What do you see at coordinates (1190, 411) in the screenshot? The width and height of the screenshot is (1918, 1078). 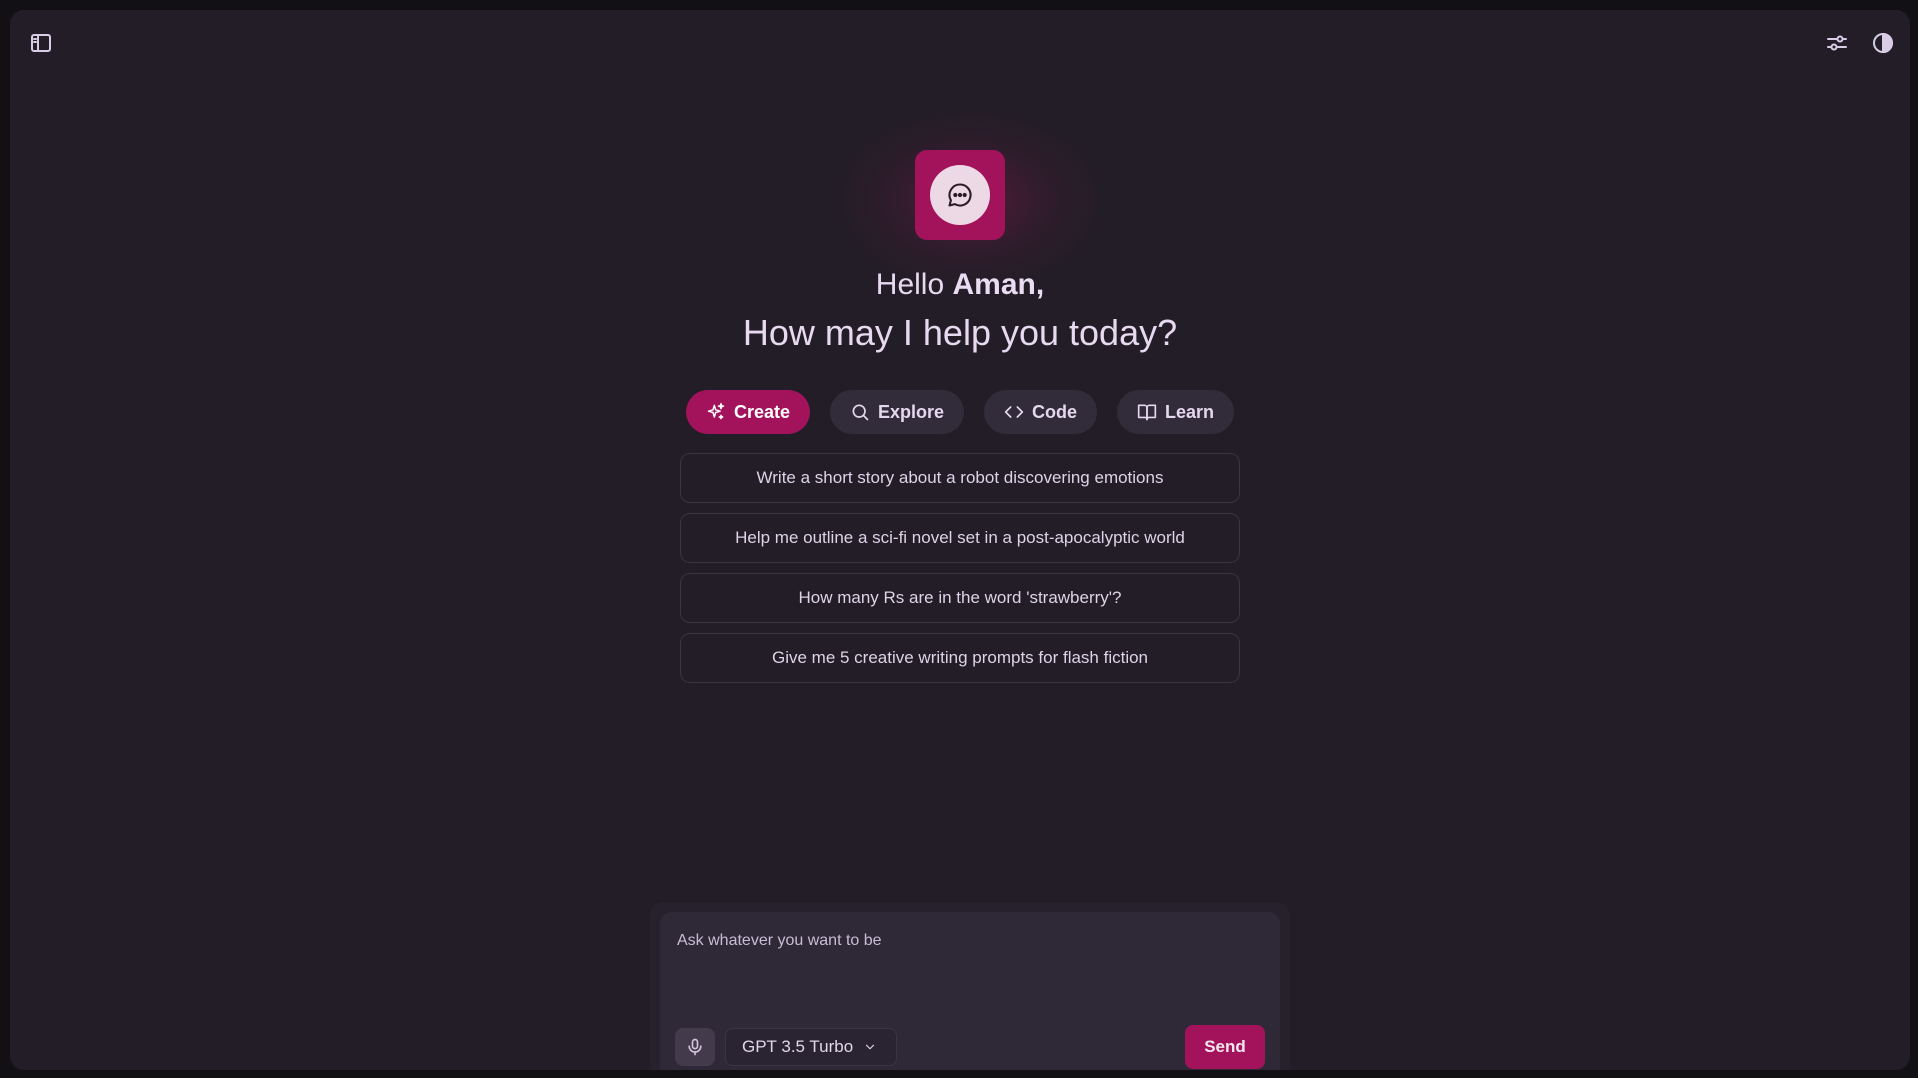 I see `tab-learn-label: Learn` at bounding box center [1190, 411].